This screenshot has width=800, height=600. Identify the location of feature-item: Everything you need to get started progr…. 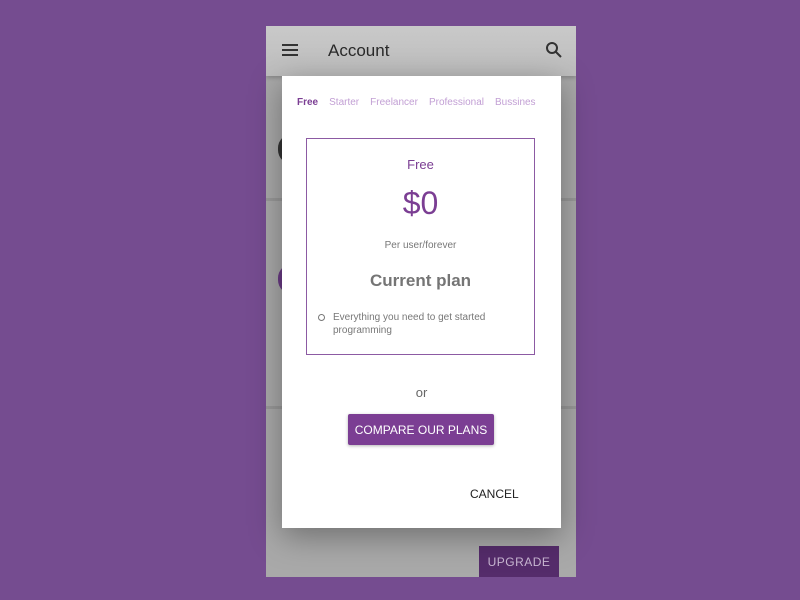
(418, 324).